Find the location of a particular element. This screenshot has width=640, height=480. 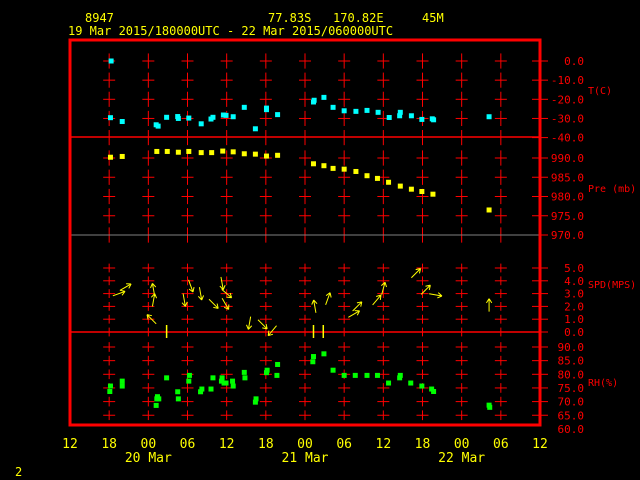

x-day-label: 20 Mar is located at coordinates (148, 458).